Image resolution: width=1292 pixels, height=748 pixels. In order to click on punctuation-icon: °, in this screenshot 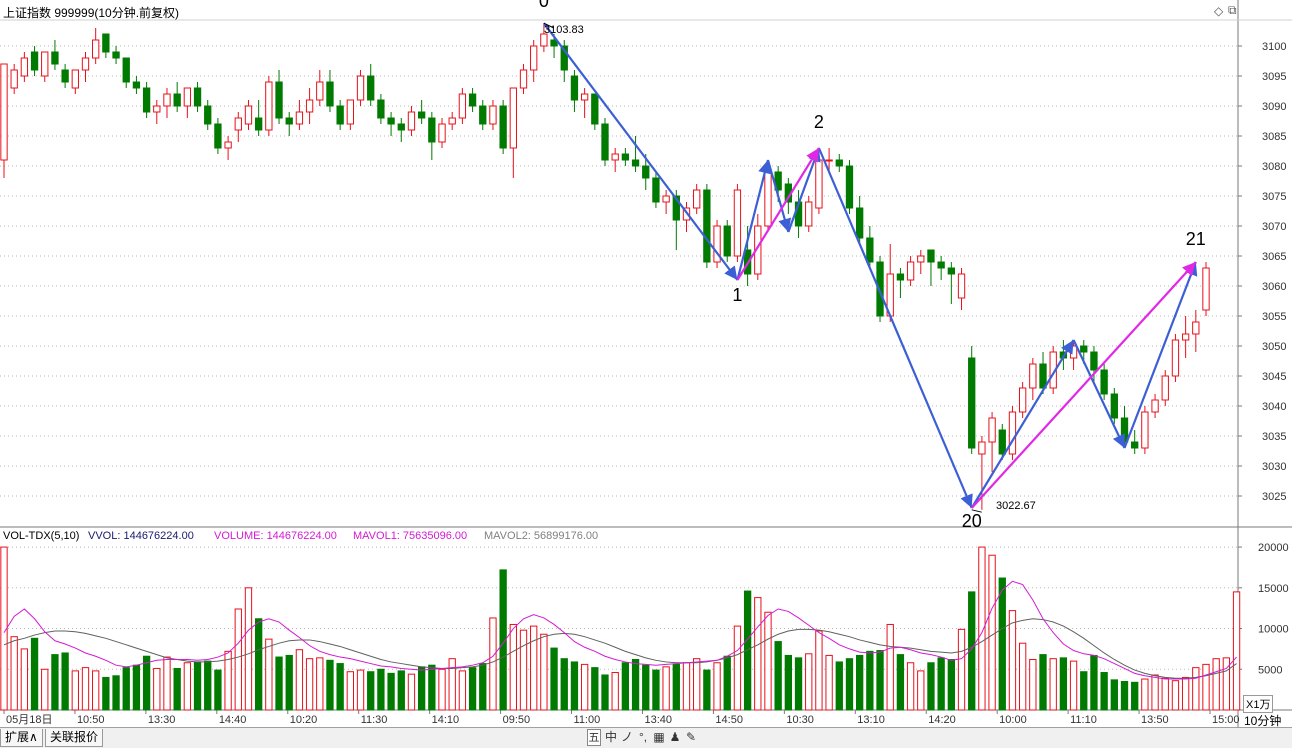, I will do `click(643, 737)`.